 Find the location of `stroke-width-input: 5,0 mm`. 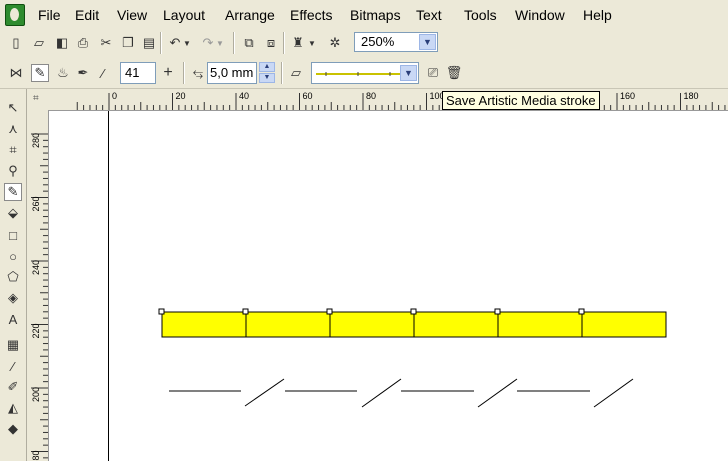

stroke-width-input: 5,0 mm is located at coordinates (232, 73).